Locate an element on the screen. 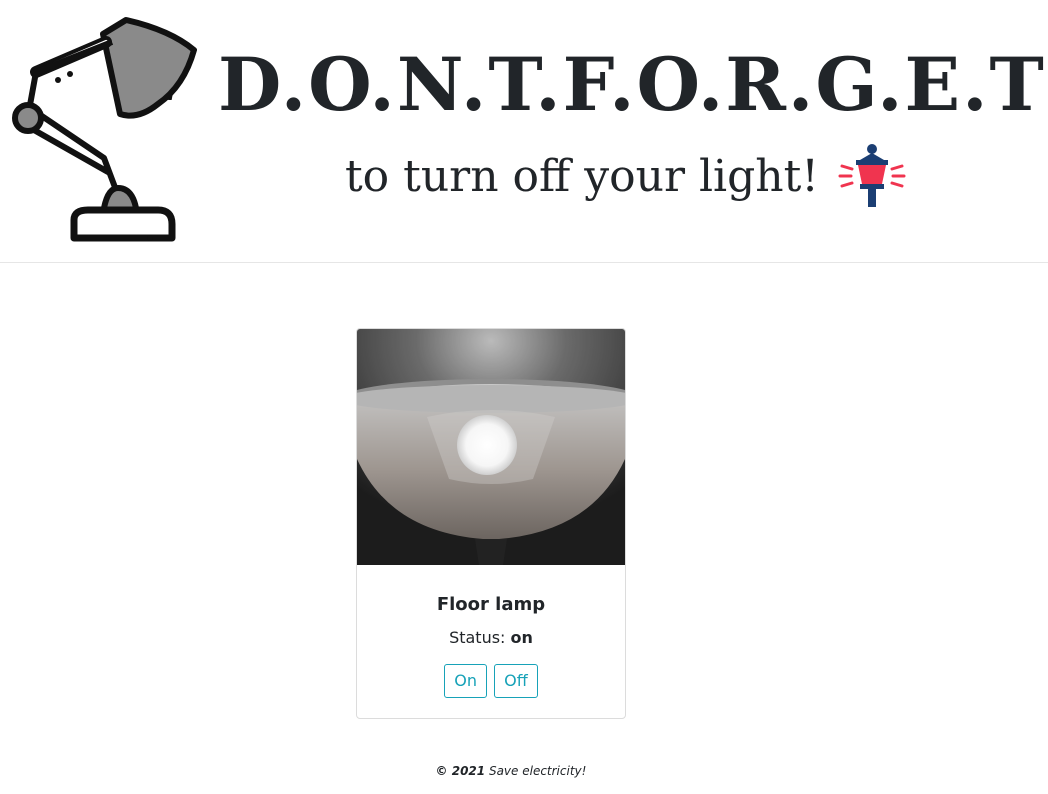 The image size is (1048, 794). status-label: Status: is located at coordinates (477, 637).